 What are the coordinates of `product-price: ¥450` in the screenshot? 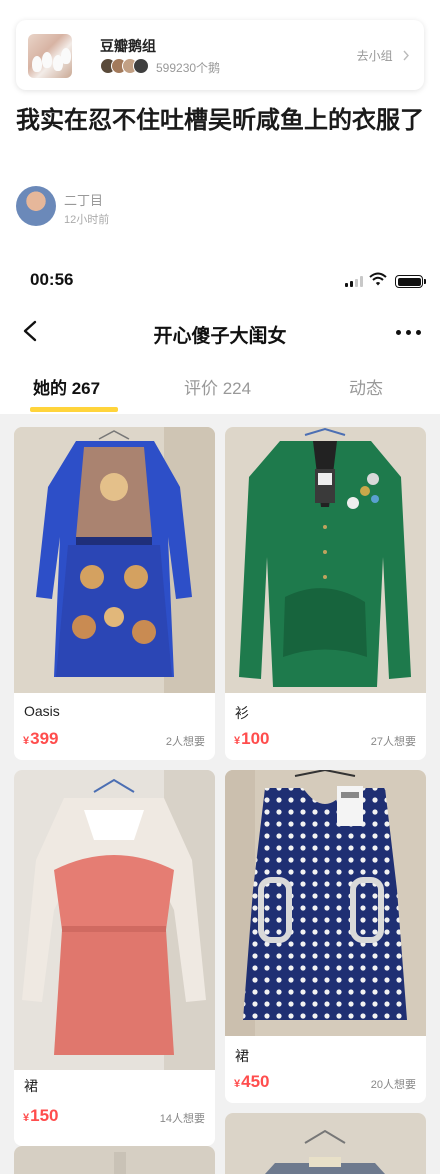 It's located at (252, 1081).